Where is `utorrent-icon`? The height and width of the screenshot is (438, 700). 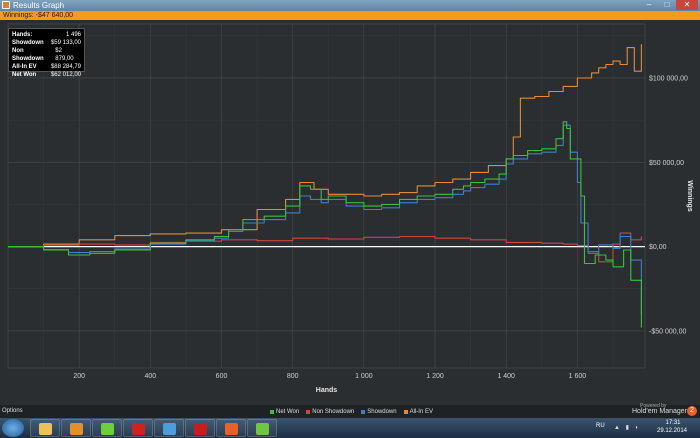 utorrent-icon is located at coordinates (262, 428).